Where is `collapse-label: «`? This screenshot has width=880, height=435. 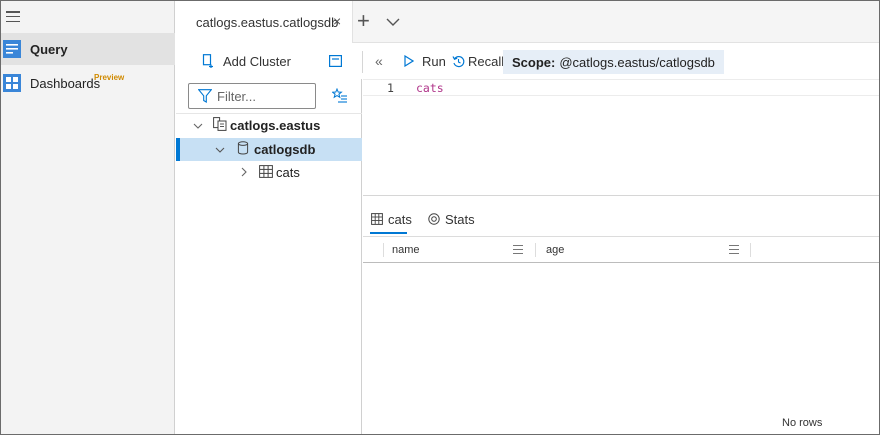
collapse-label: « is located at coordinates (379, 61).